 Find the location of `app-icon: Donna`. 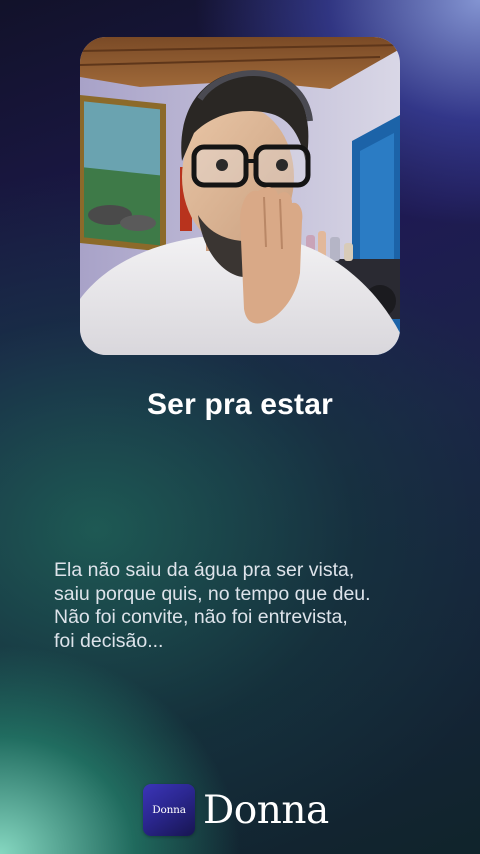

app-icon: Donna is located at coordinates (169, 810).